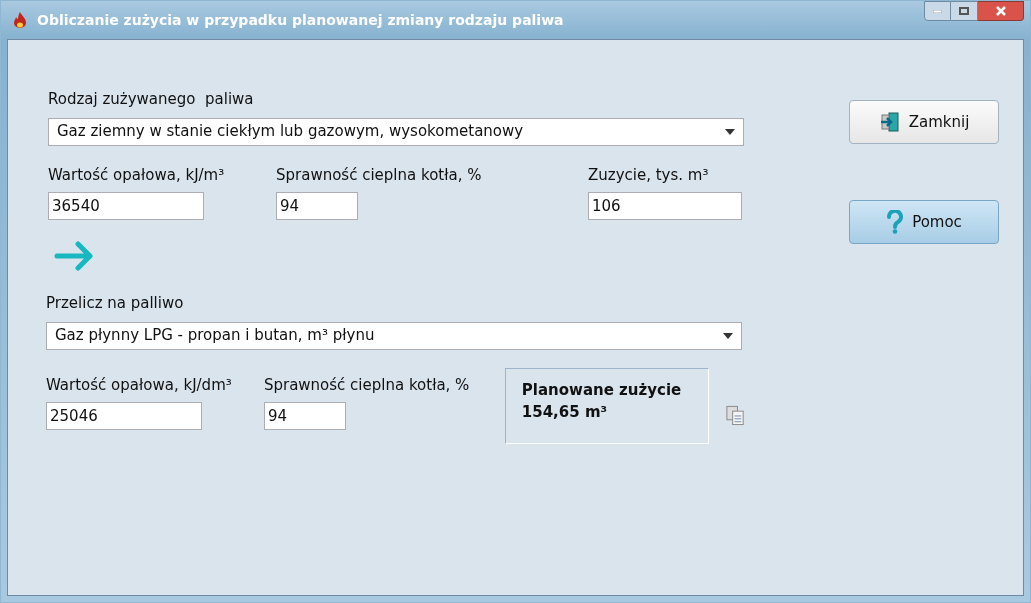  What do you see at coordinates (394, 335) in the screenshot?
I see `fuel-dropdown: Gaz płynny LPG - propan i butan, m³ płynu` at bounding box center [394, 335].